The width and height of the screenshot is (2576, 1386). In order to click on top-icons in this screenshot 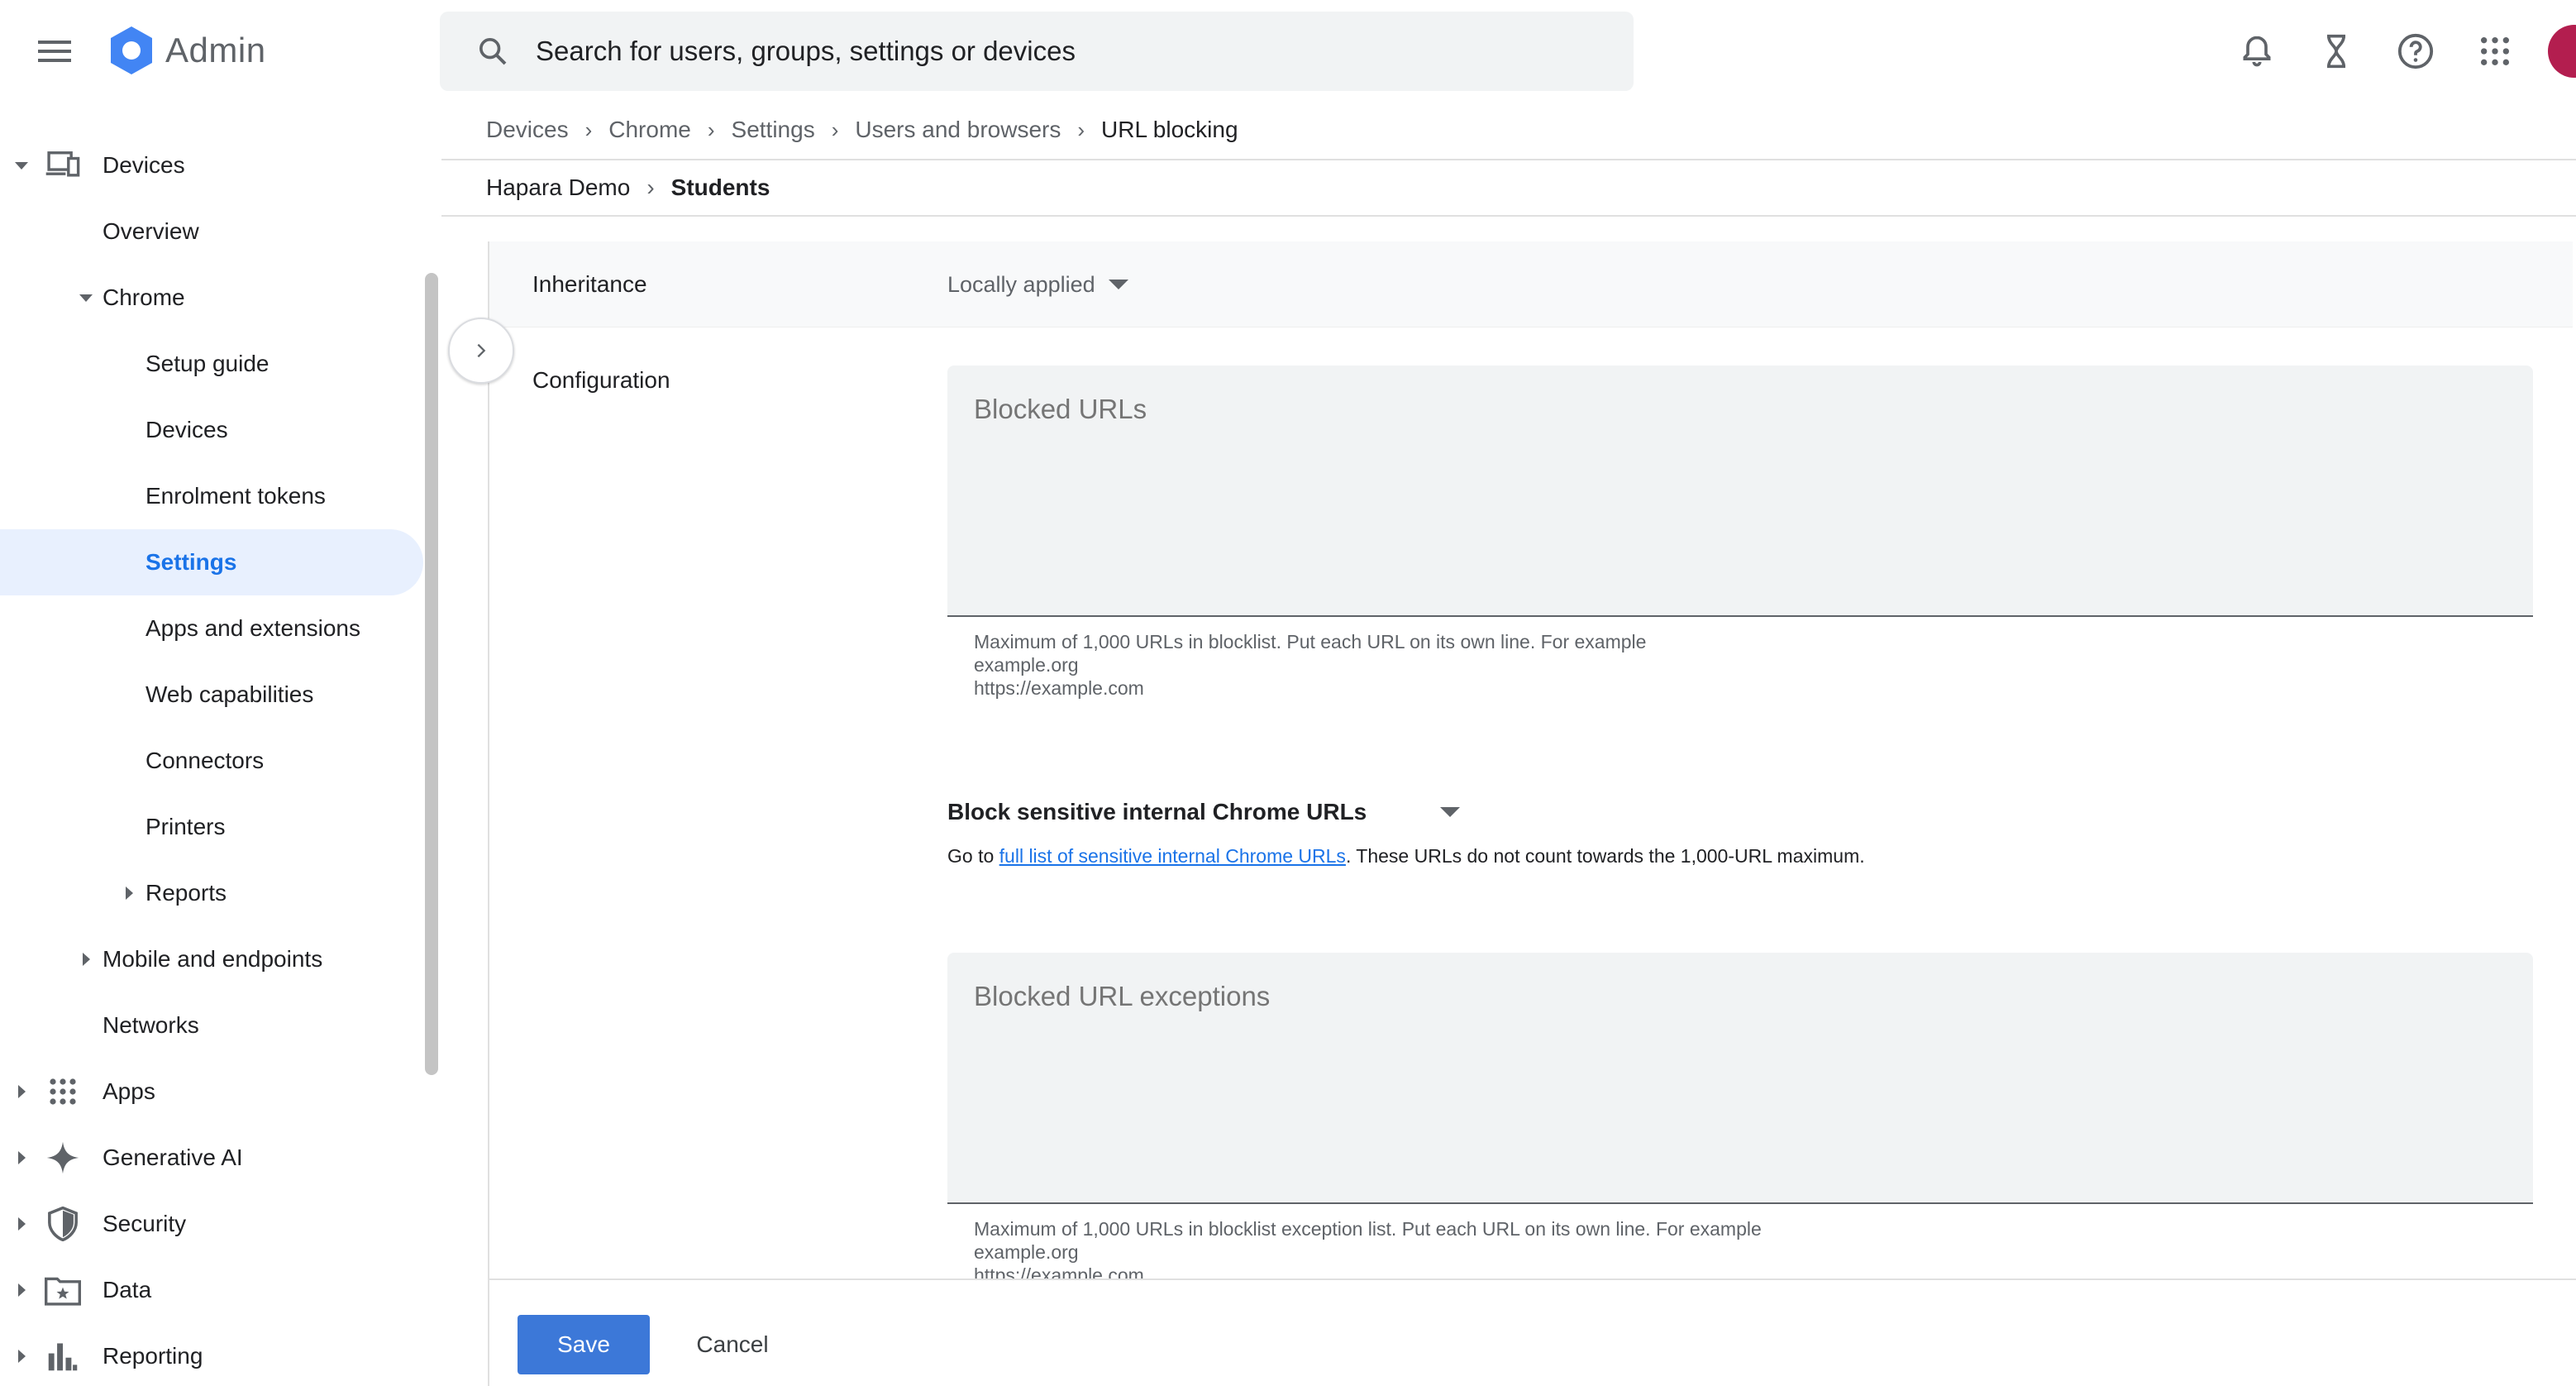, I will do `click(2390, 51)`.